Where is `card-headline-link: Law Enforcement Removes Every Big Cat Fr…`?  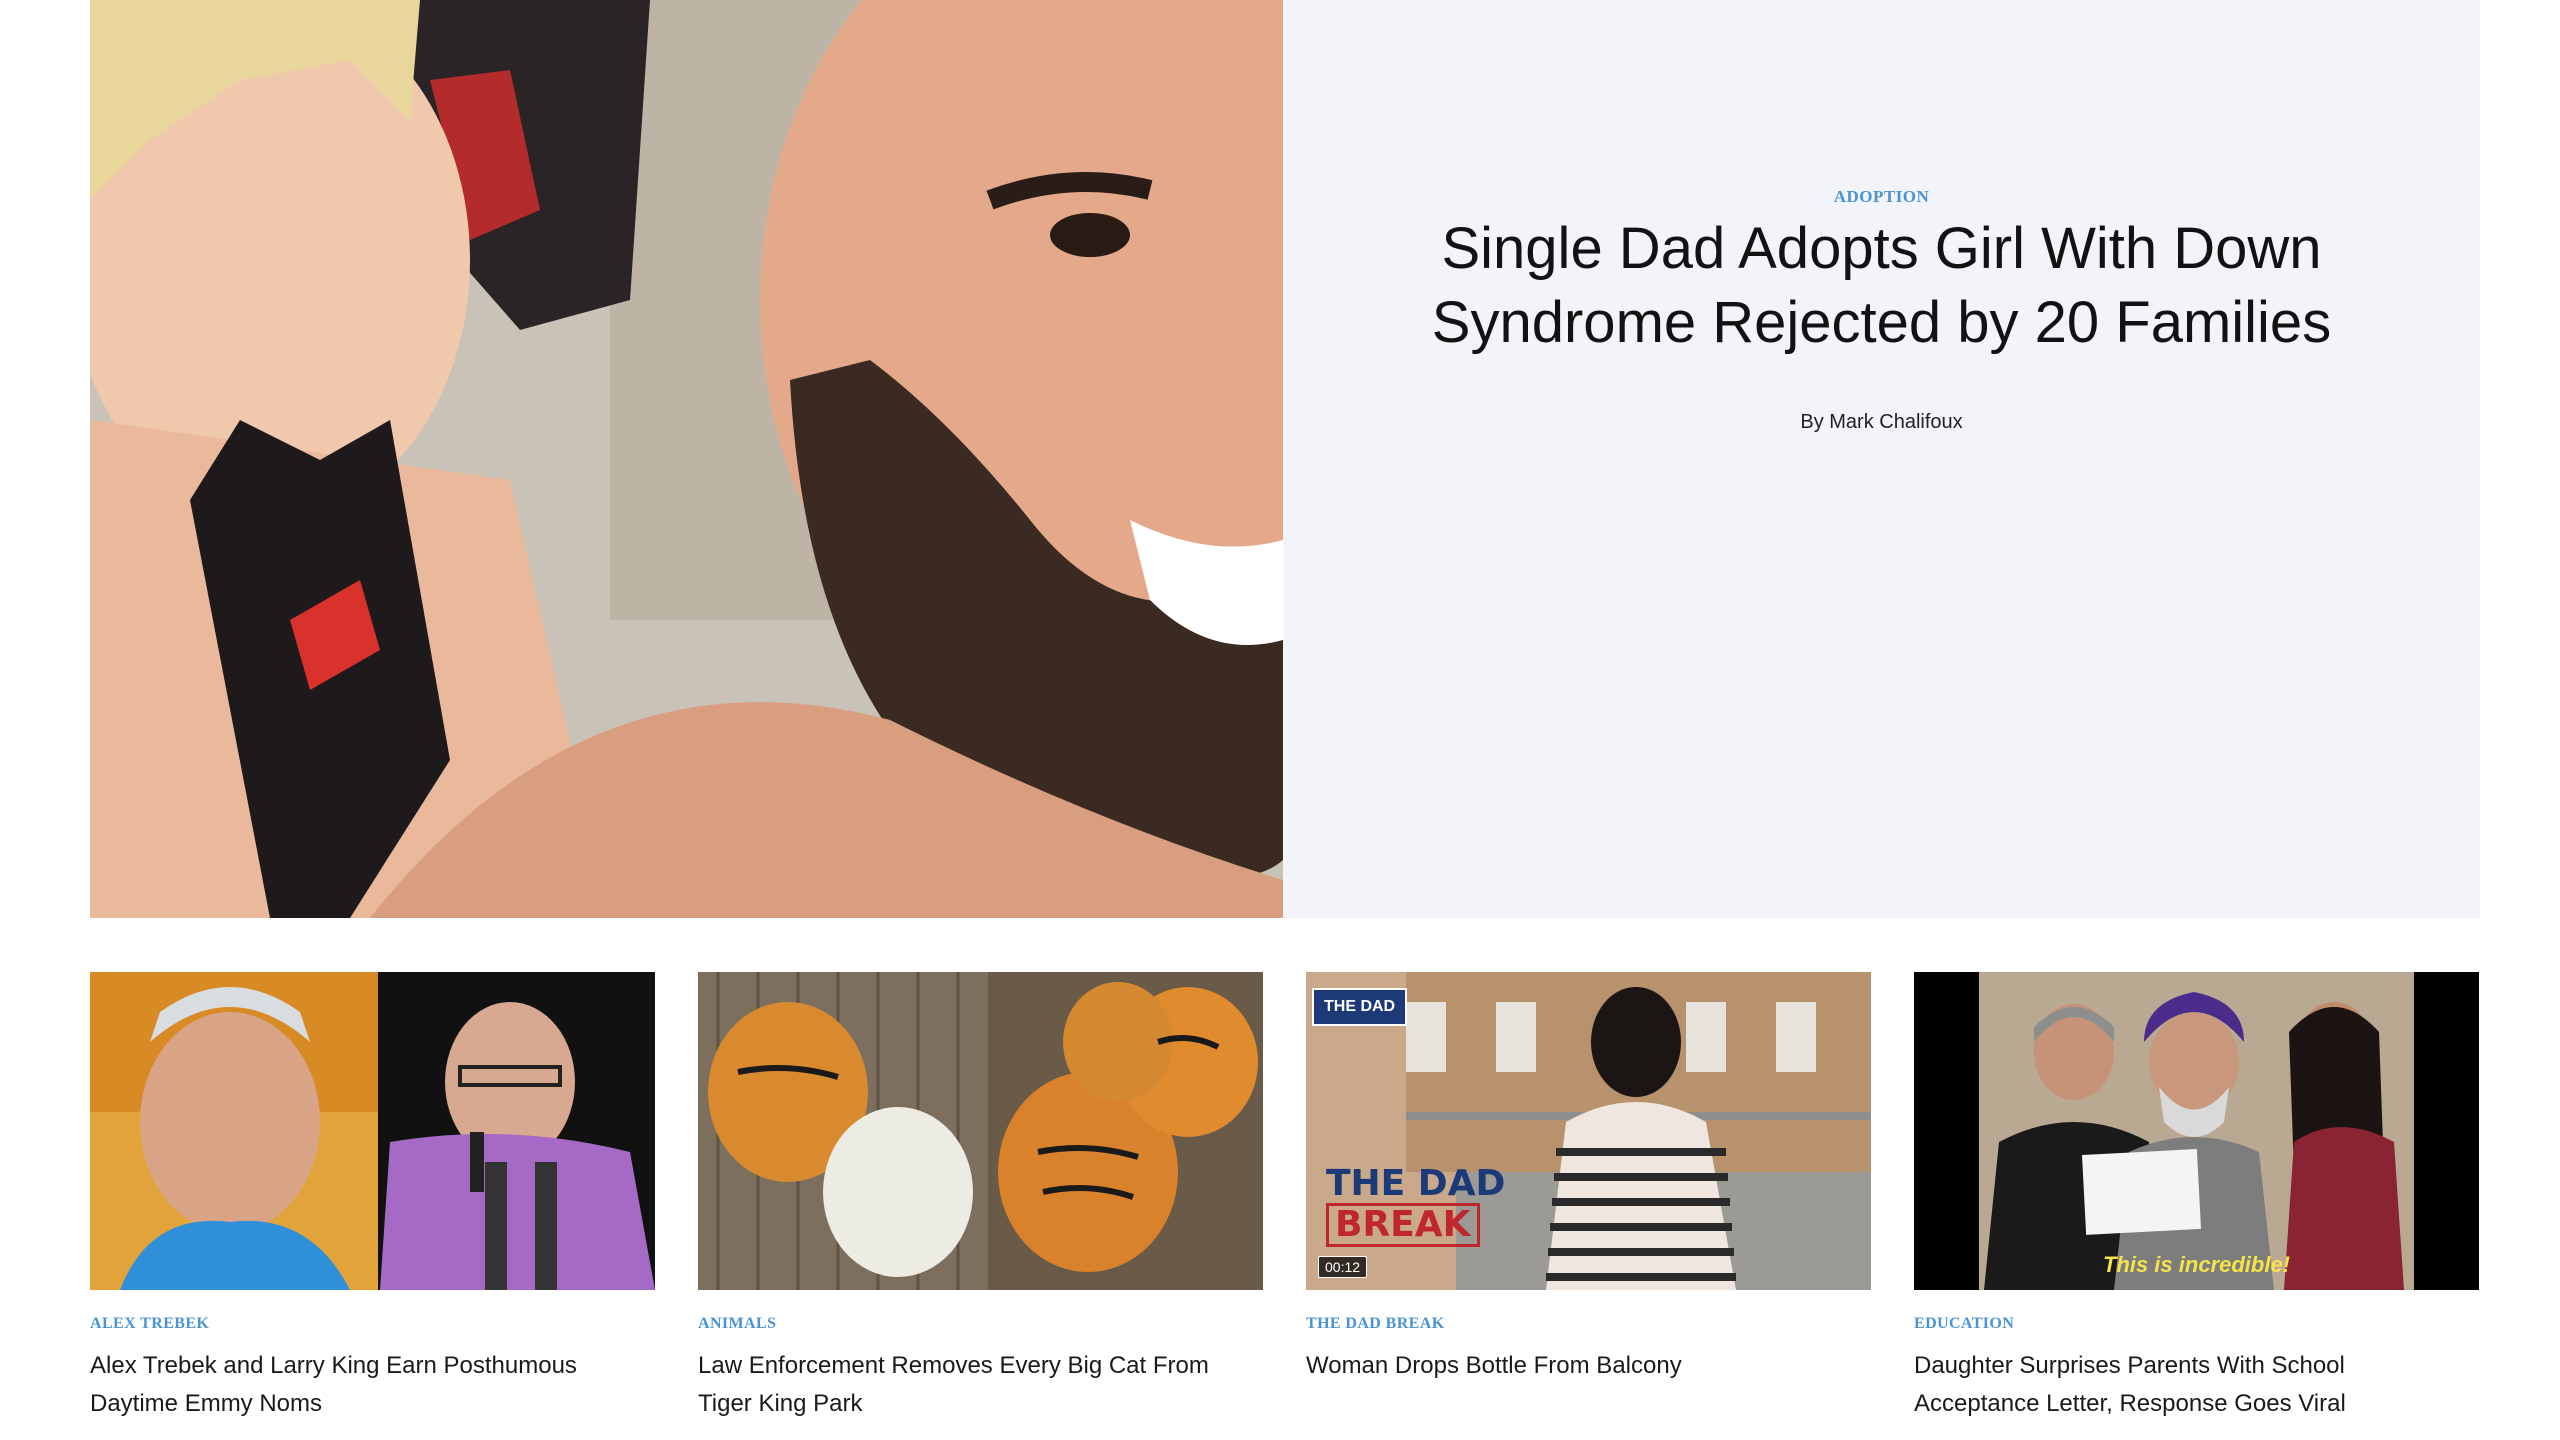
card-headline-link: Law Enforcement Removes Every Big Cat Fr… is located at coordinates (980, 1385).